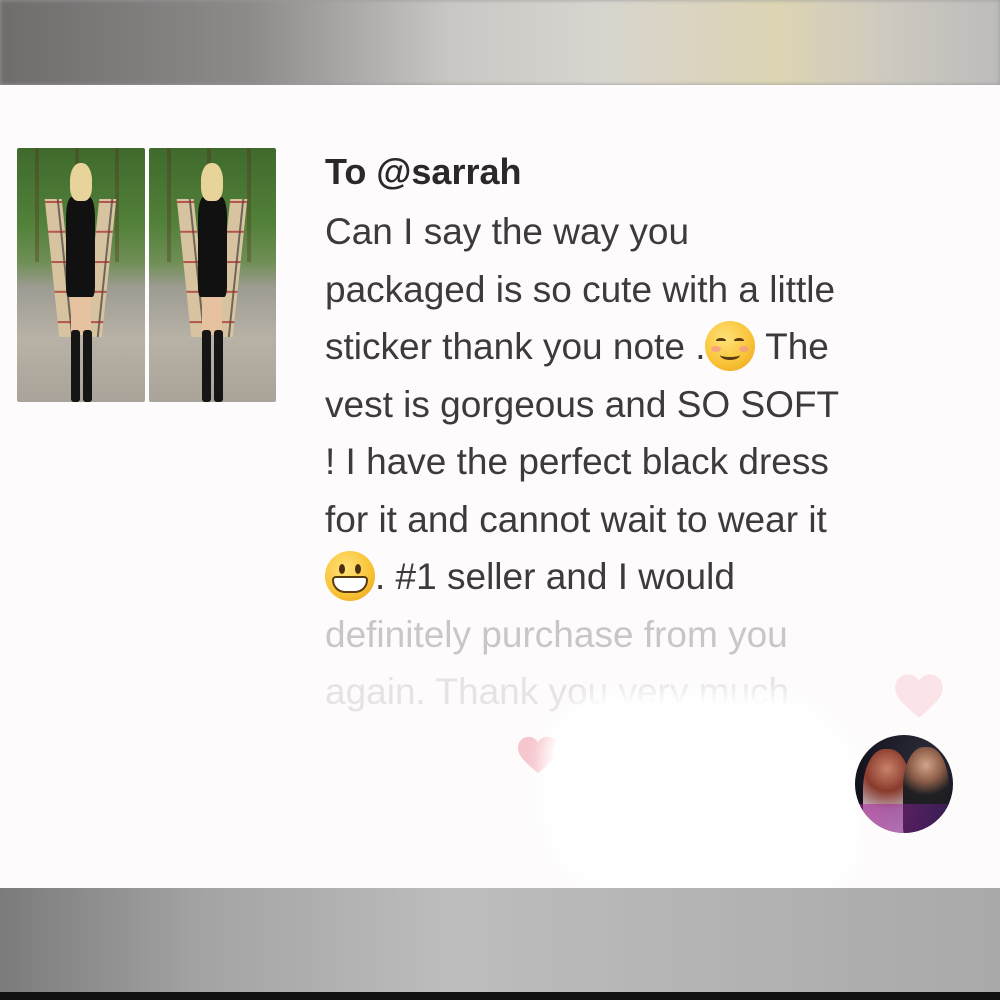 The image size is (1000, 1000). Describe the element at coordinates (423, 171) in the screenshot. I see `reply-recipient: To @sarrah` at that location.